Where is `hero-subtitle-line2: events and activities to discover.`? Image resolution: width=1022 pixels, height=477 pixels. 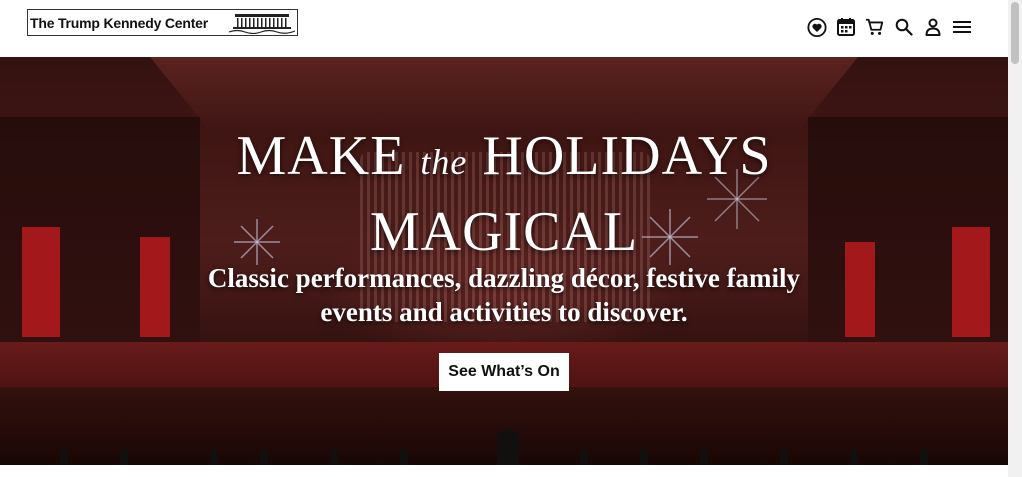 hero-subtitle-line2: events and activities to discover. is located at coordinates (504, 312).